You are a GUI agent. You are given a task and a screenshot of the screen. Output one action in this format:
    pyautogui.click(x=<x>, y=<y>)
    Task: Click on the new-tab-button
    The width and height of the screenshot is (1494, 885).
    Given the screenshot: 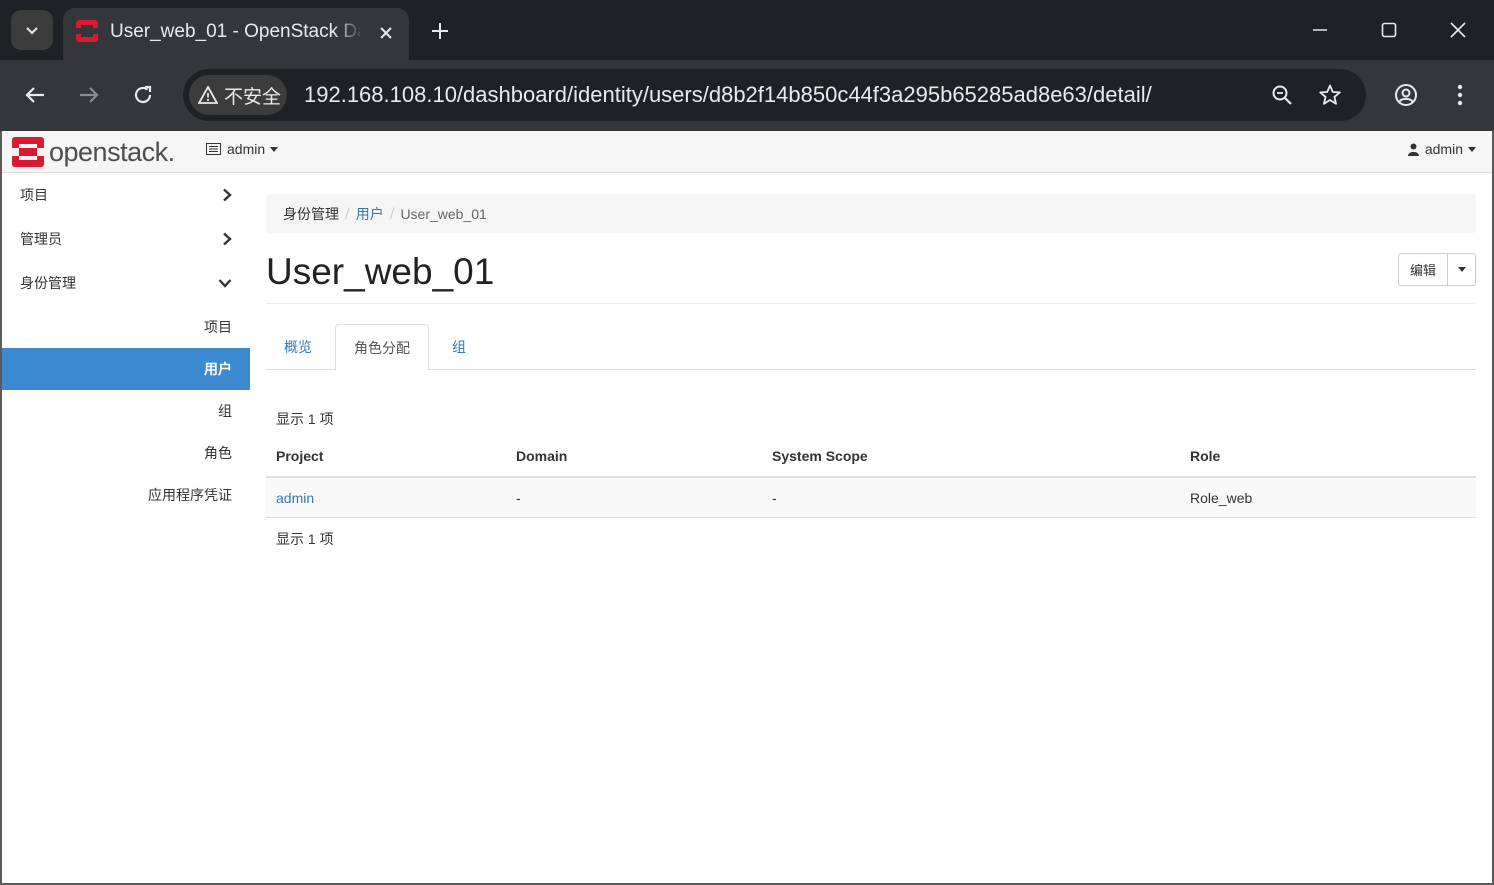 What is the action you would take?
    pyautogui.click(x=440, y=31)
    